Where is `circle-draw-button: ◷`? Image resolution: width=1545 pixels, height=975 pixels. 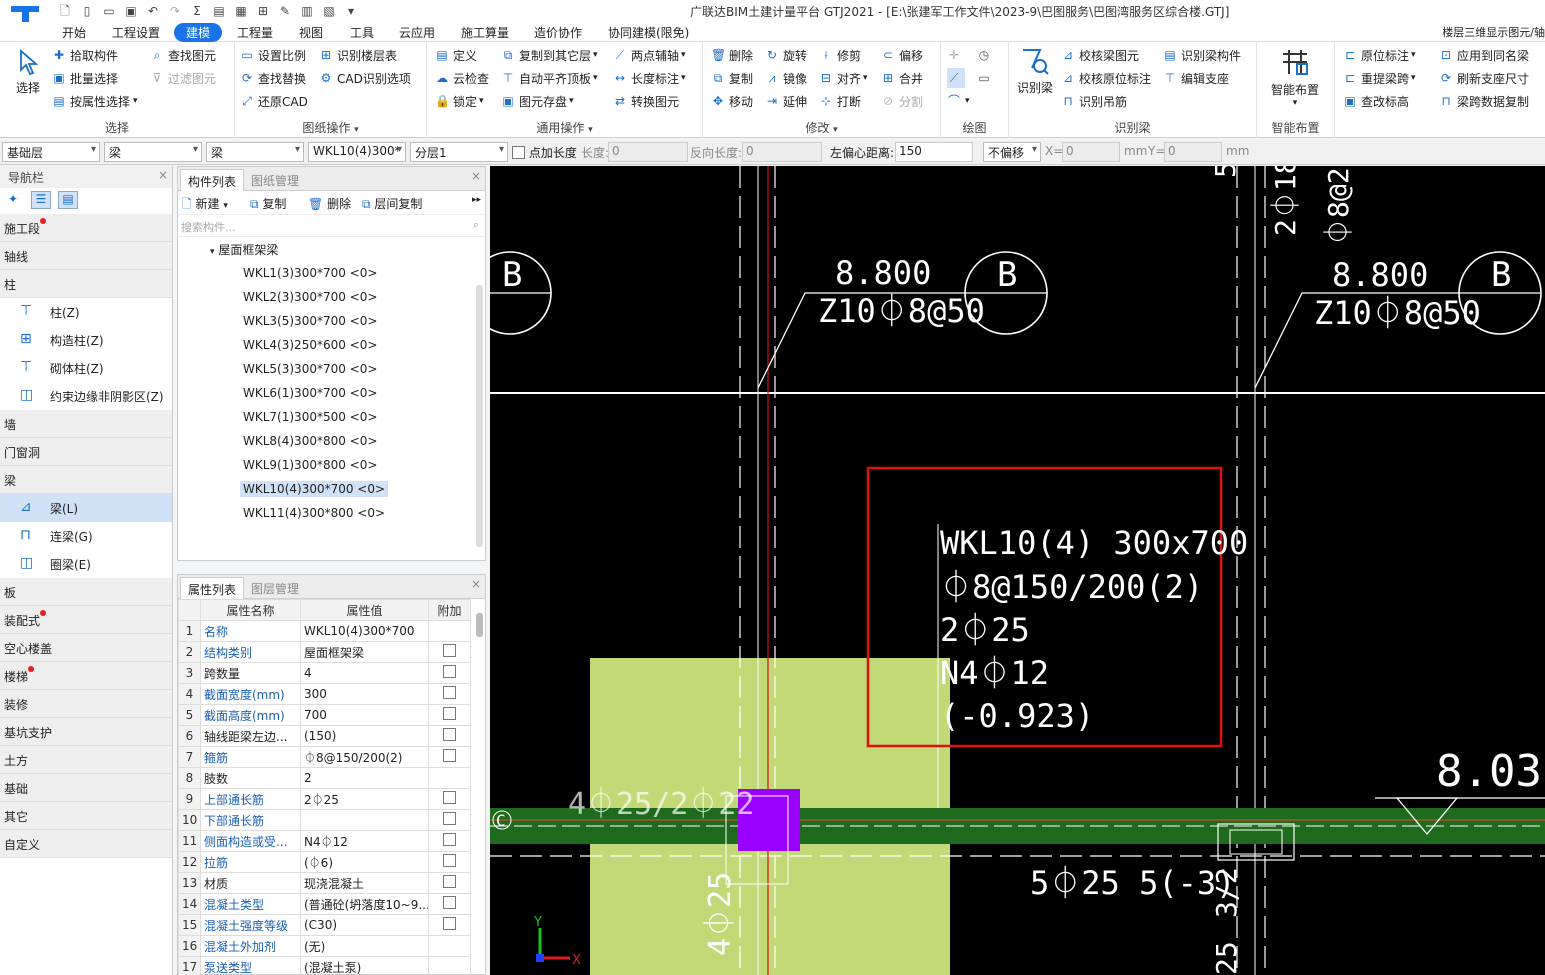 circle-draw-button: ◷ is located at coordinates (986, 55).